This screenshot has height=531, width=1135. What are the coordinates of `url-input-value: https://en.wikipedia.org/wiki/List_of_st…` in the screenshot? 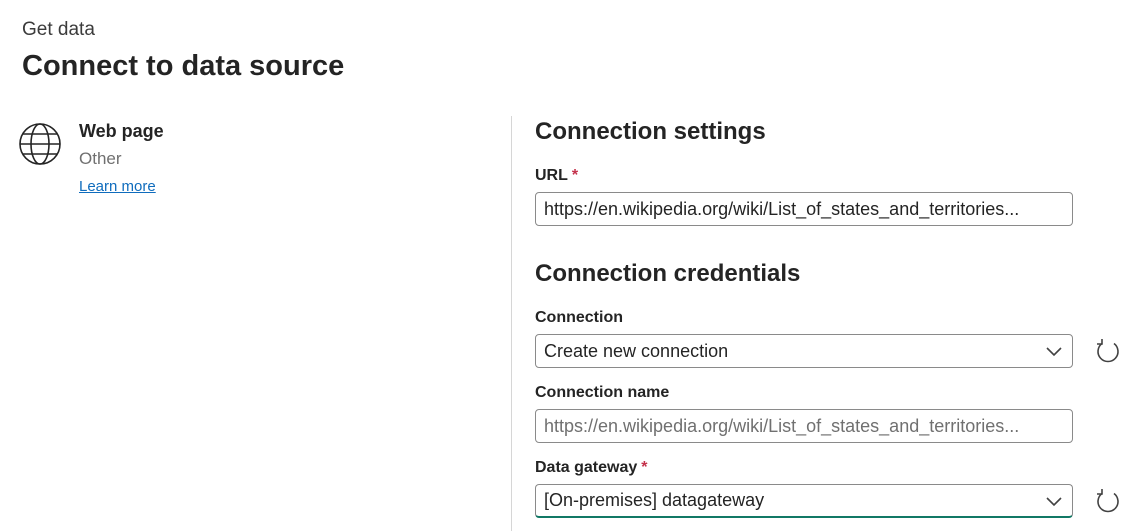 It's located at (782, 208).